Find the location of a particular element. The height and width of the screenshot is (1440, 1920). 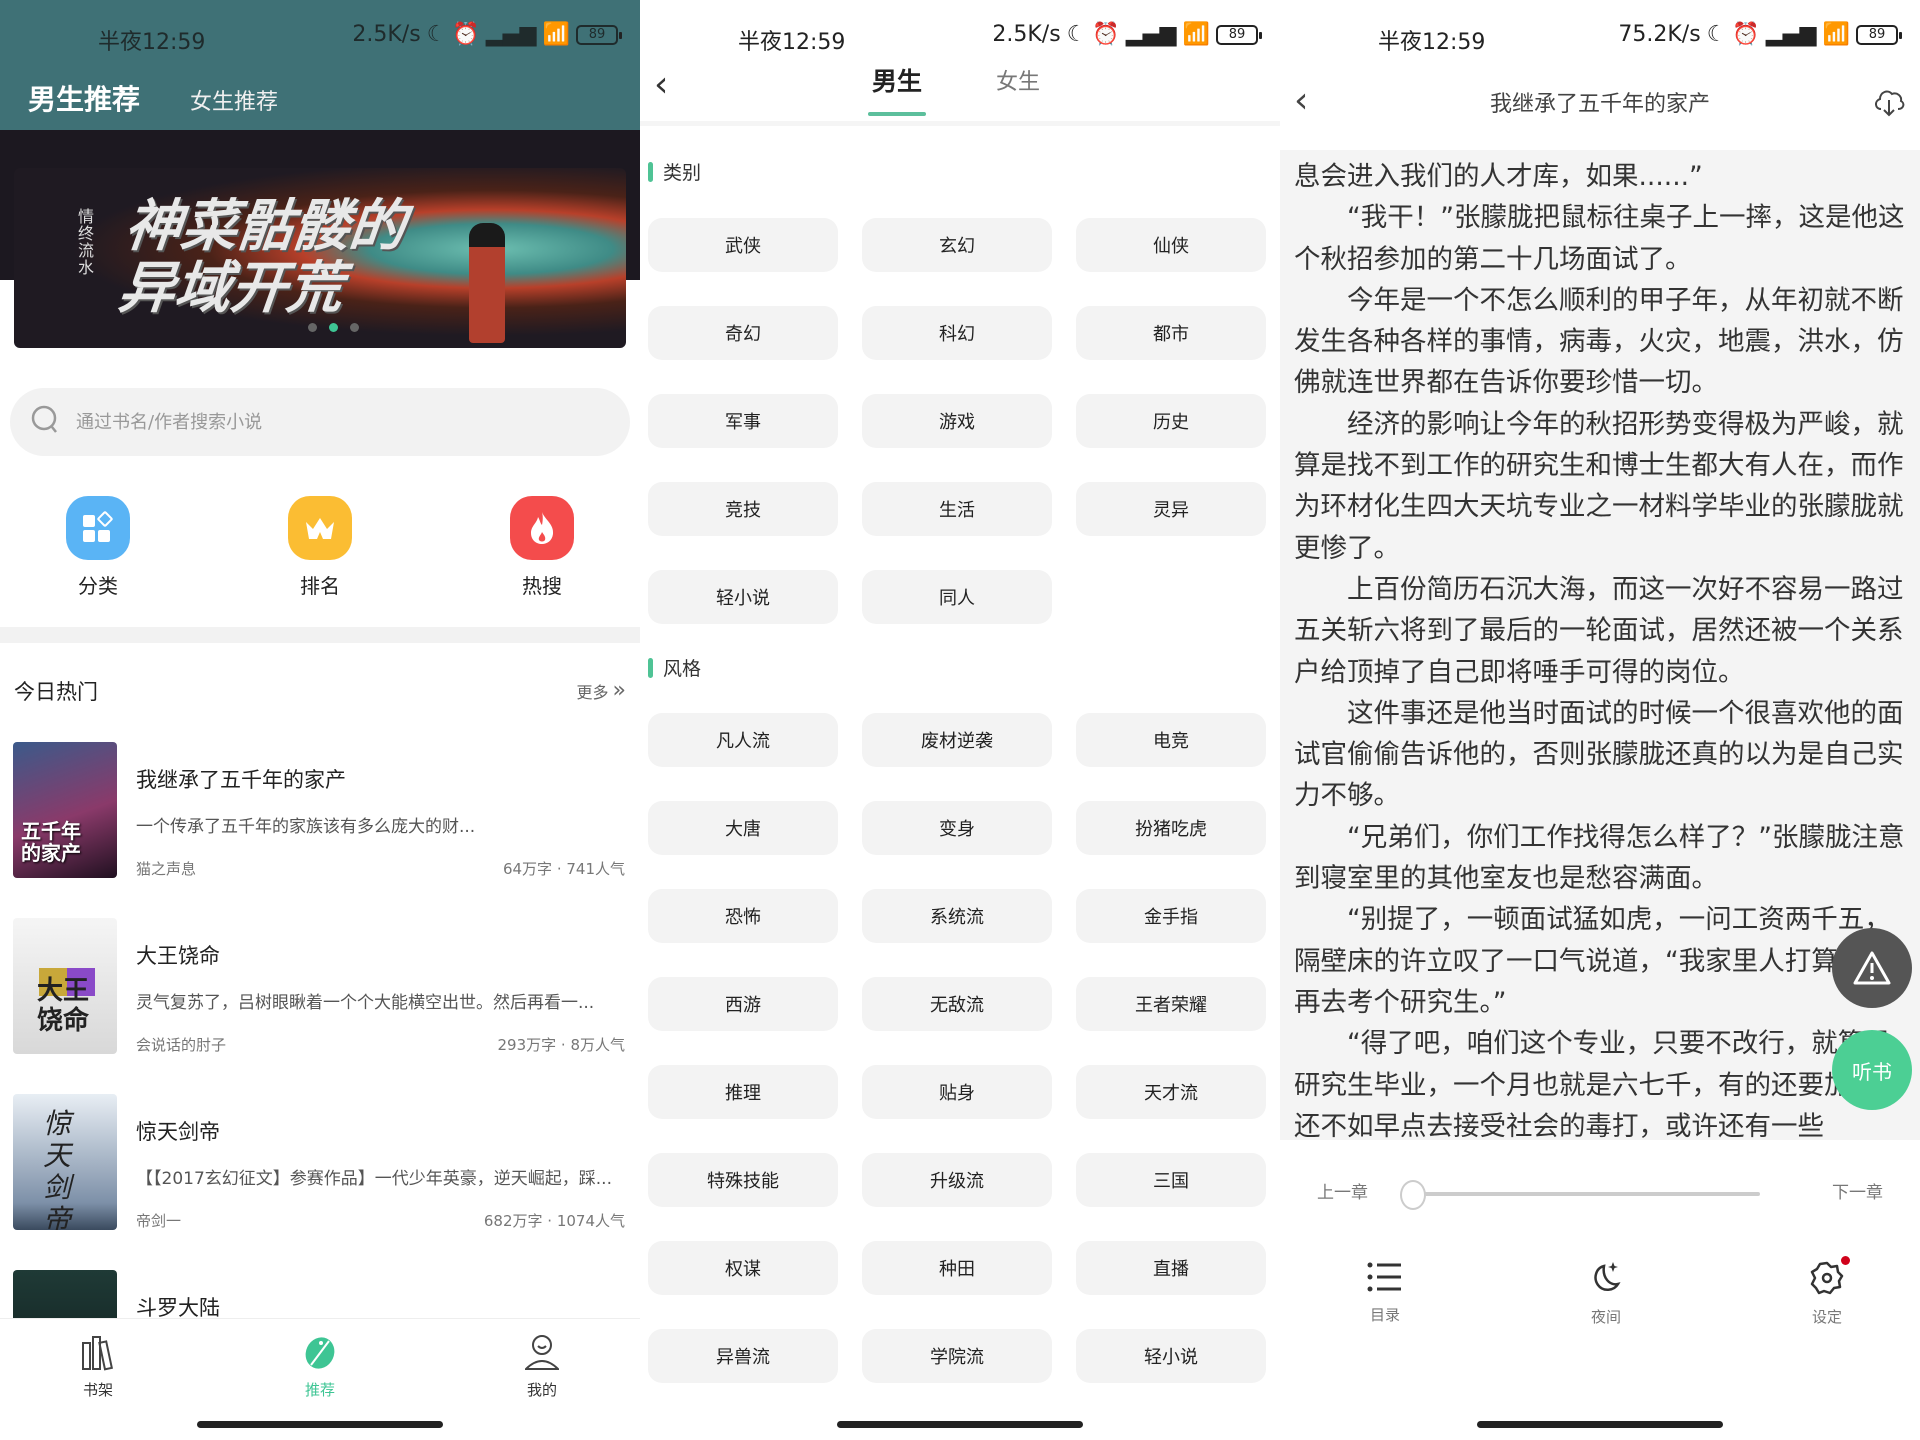

warning-icon is located at coordinates (1872, 968).